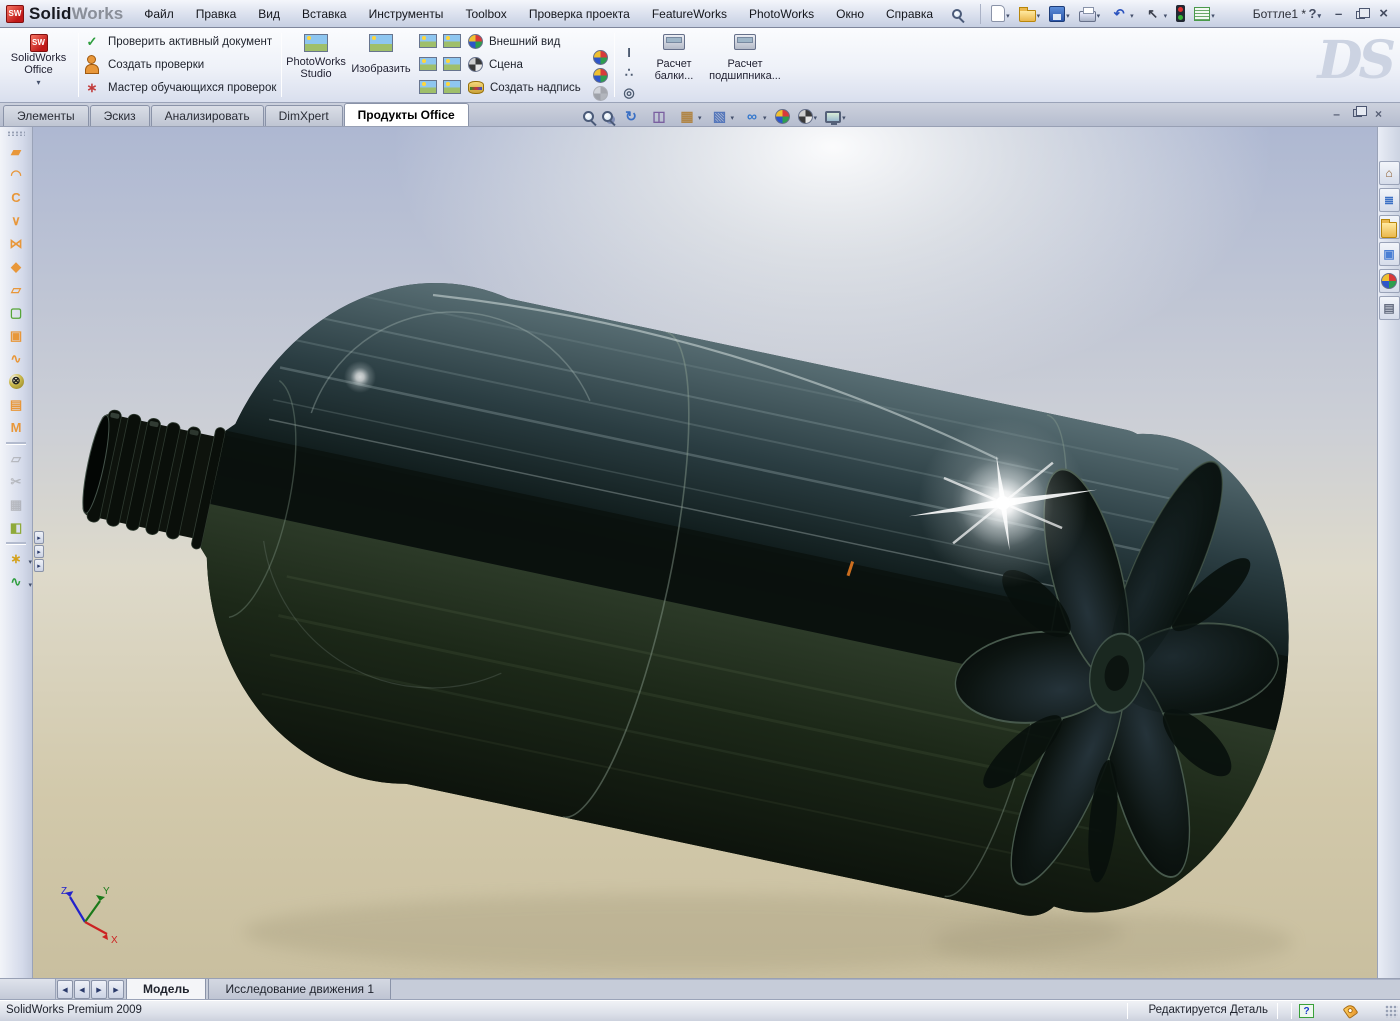 The height and width of the screenshot is (1021, 1400). What do you see at coordinates (1000, 13) in the screenshot?
I see `new-document-icon` at bounding box center [1000, 13].